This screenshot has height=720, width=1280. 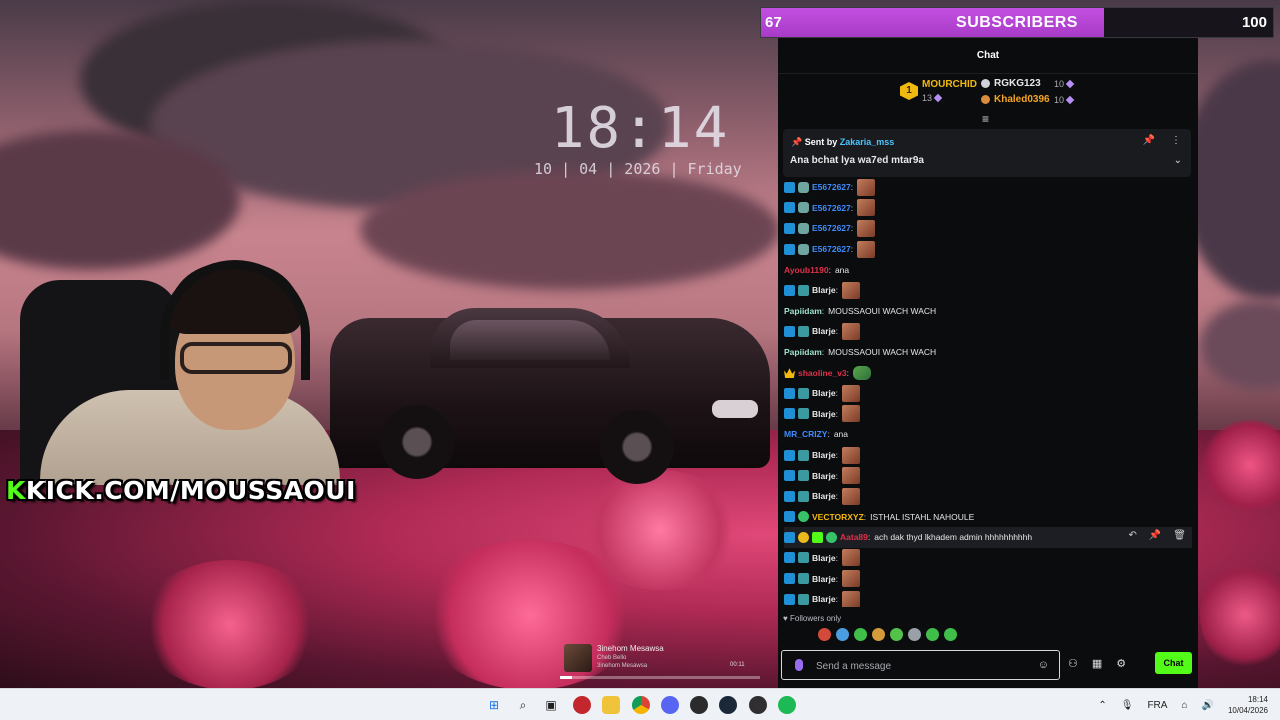 I want to click on channel-url: KICK.COM/MOUSSAOUI, so click(x=190, y=490).